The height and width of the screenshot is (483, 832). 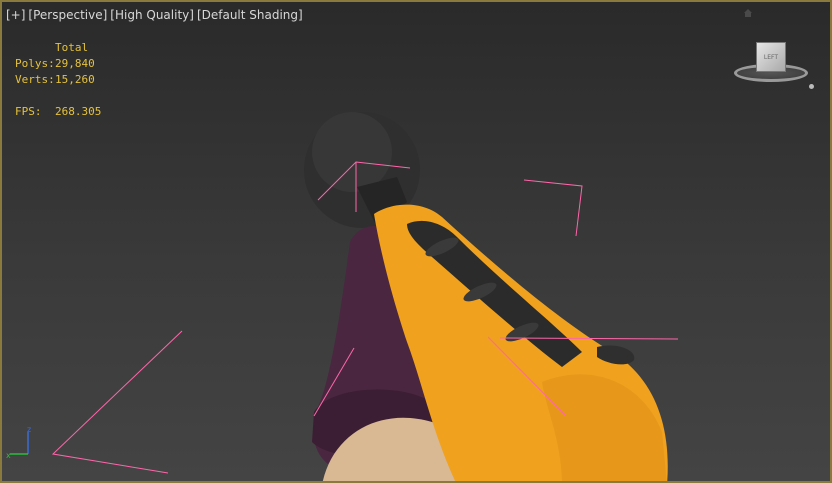 I want to click on fps-value: 268.305, so click(x=78, y=111).